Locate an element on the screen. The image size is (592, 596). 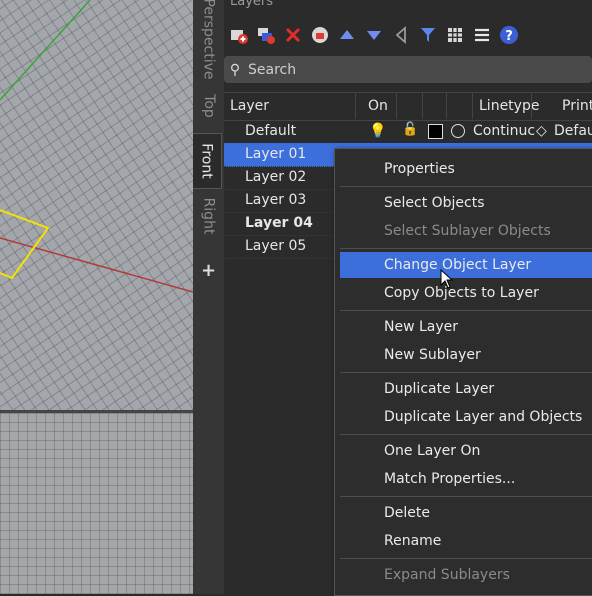
tab-front: Front is located at coordinates (207, 161).